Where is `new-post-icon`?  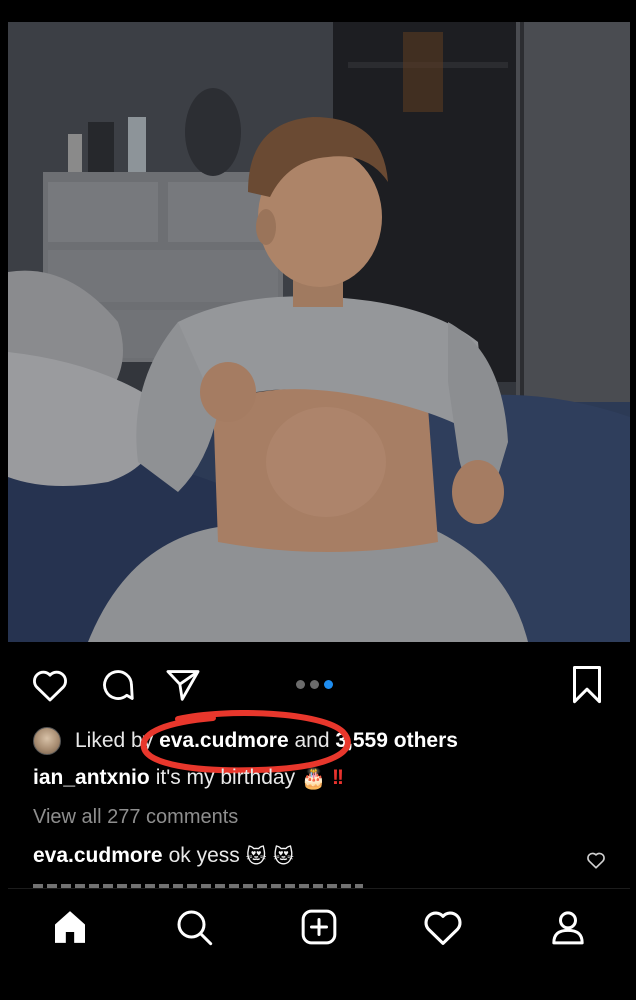
new-post-icon is located at coordinates (319, 927).